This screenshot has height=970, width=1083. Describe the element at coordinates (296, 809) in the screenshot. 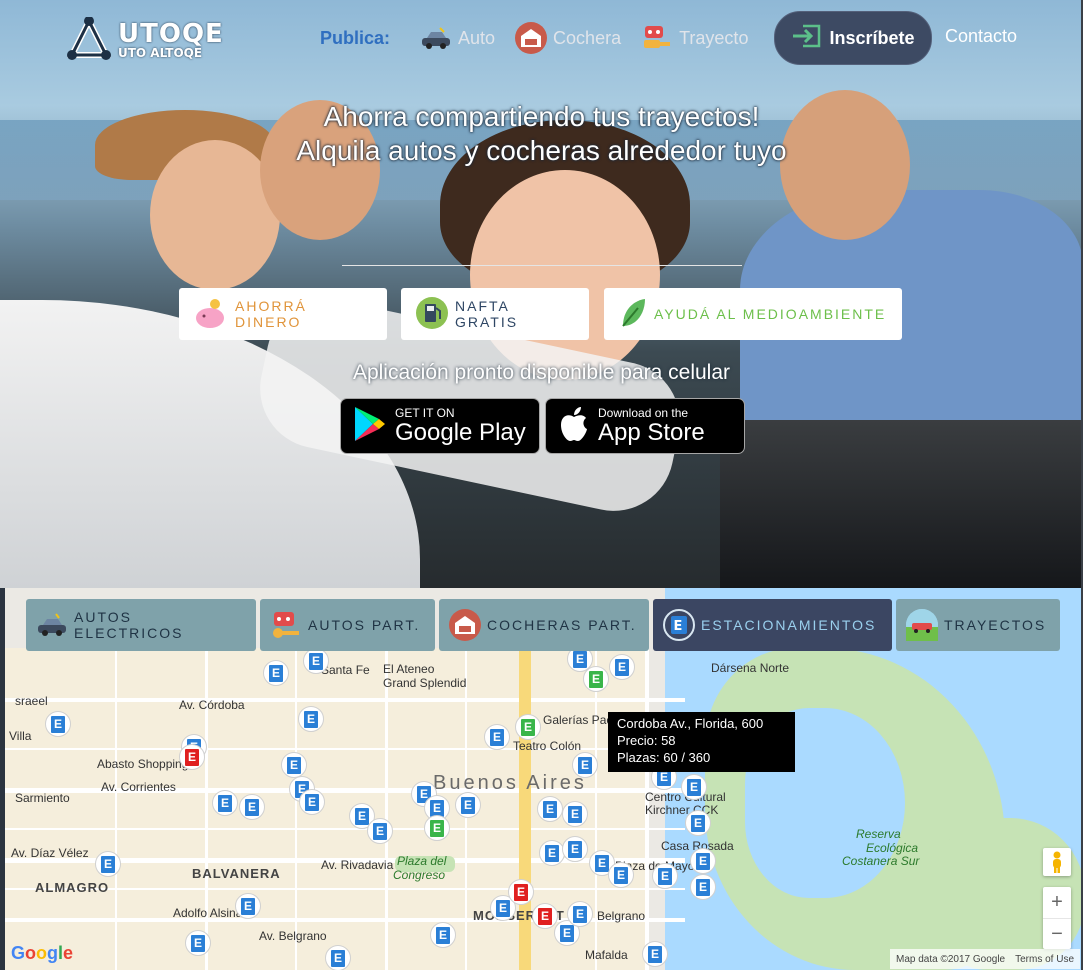

I see `map-road-v3` at that location.